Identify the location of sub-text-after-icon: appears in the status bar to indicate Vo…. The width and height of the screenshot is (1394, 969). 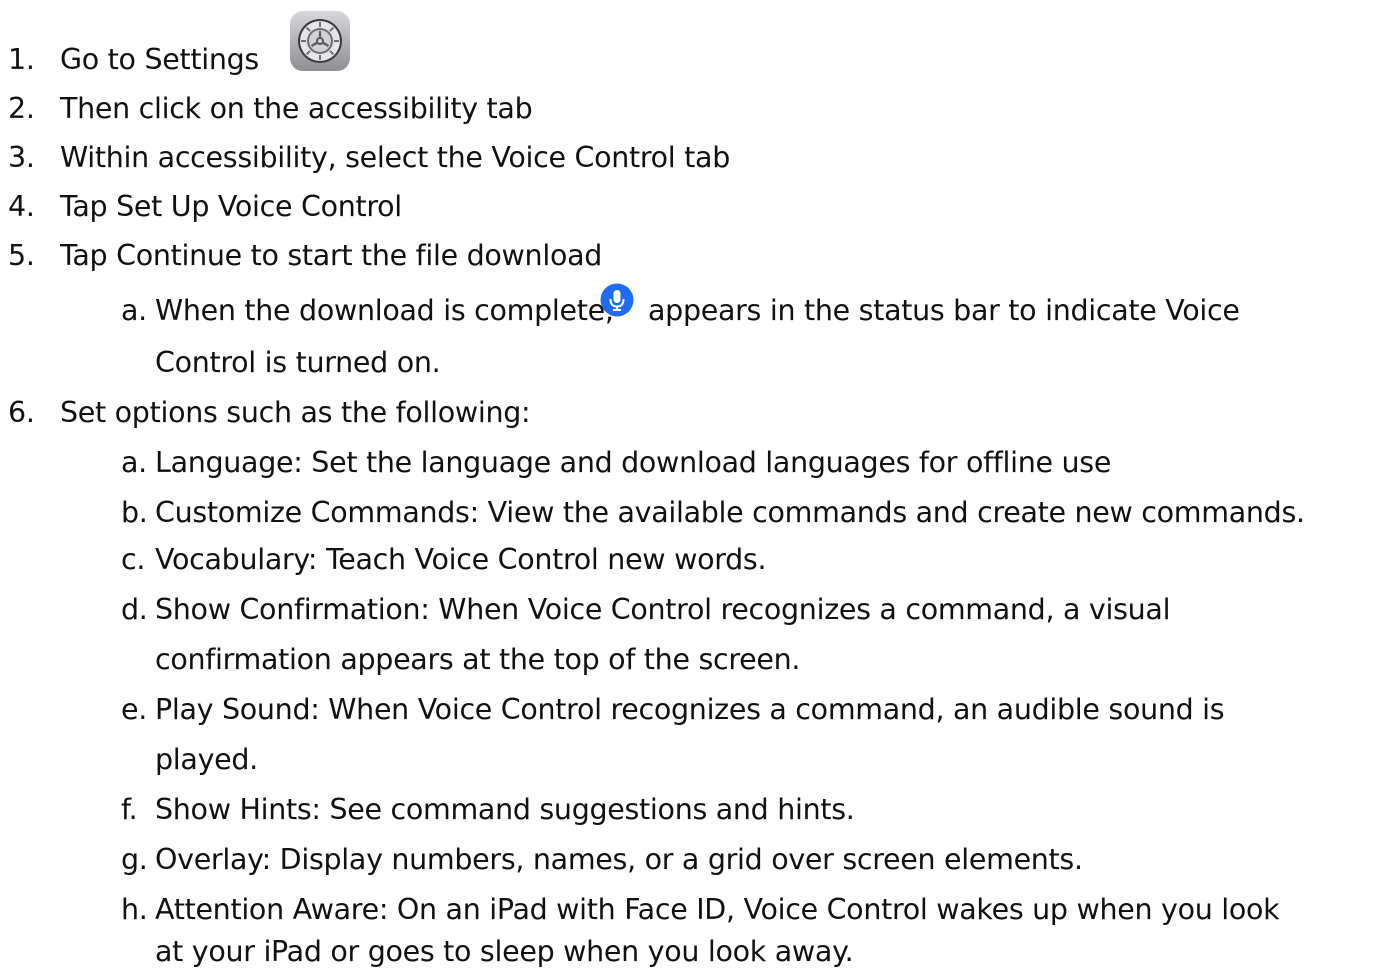
(944, 310).